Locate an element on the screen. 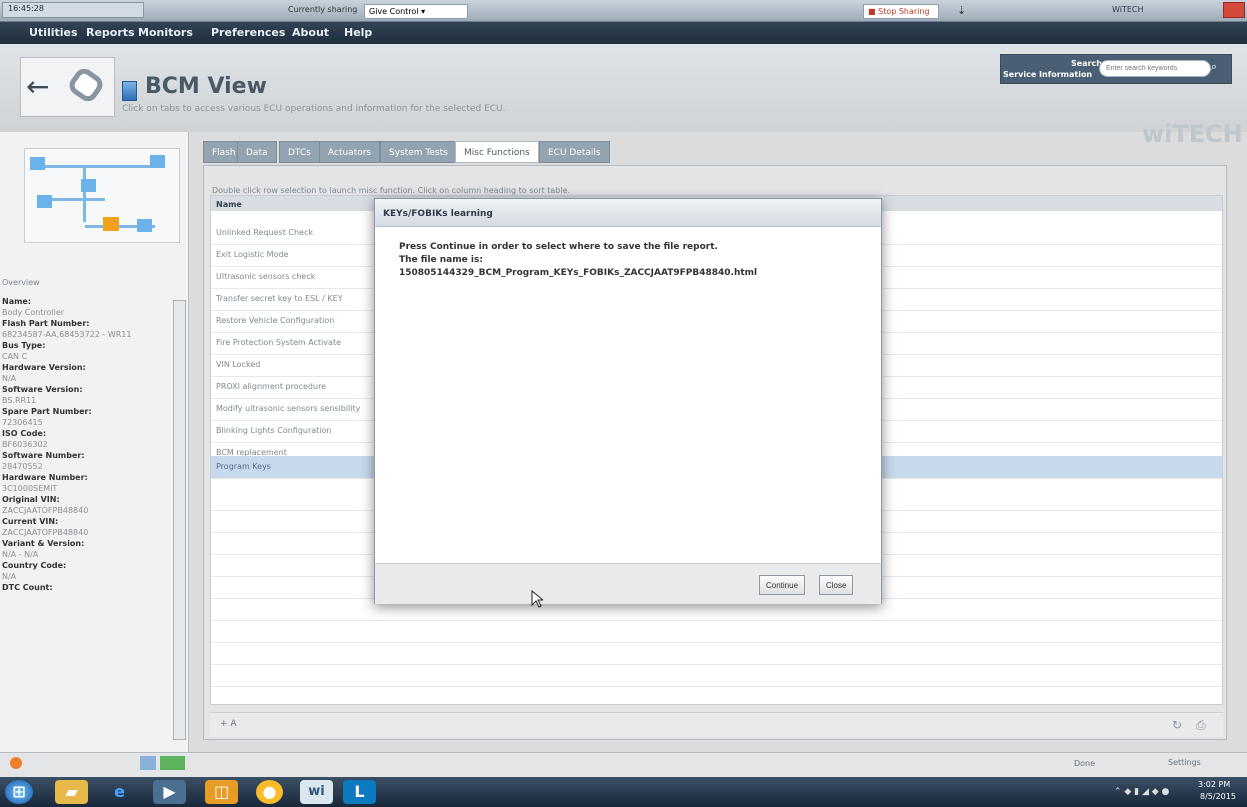  dialog-title: KEYs/FOBIKs learning is located at coordinates (628, 213).